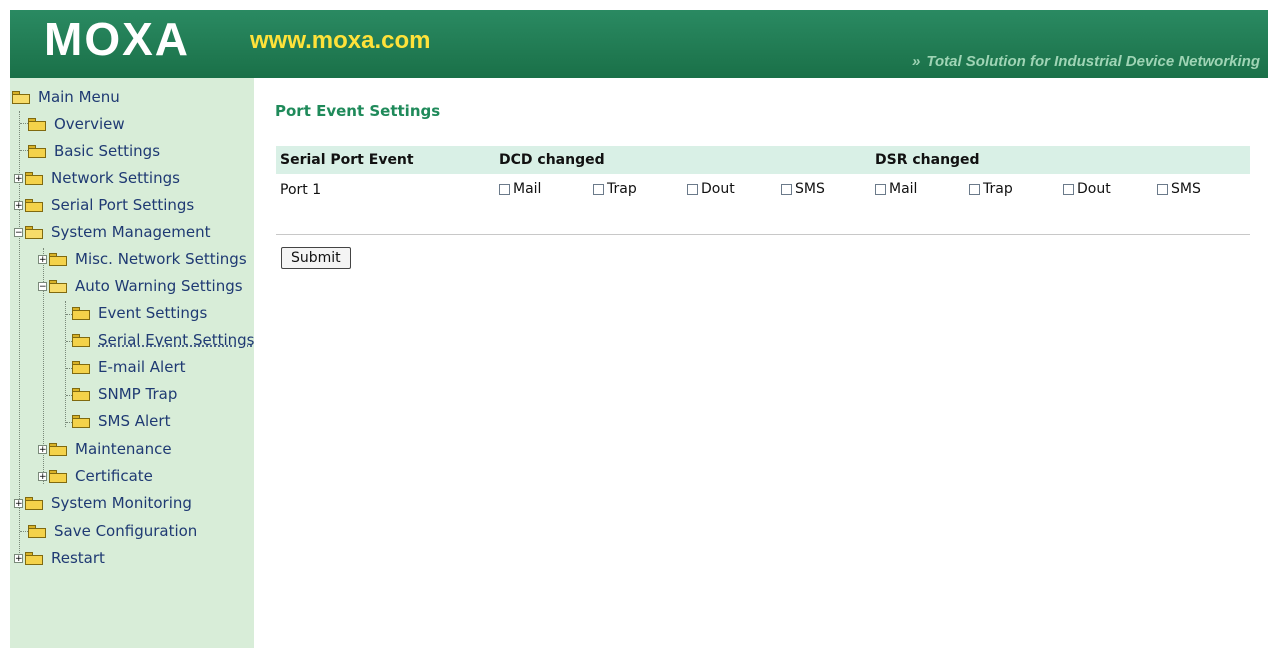 Image resolution: width=1272 pixels, height=648 pixels. What do you see at coordinates (104, 205) in the screenshot?
I see `sidebar-item-serial-port-settings: + Serial Port Settings` at bounding box center [104, 205].